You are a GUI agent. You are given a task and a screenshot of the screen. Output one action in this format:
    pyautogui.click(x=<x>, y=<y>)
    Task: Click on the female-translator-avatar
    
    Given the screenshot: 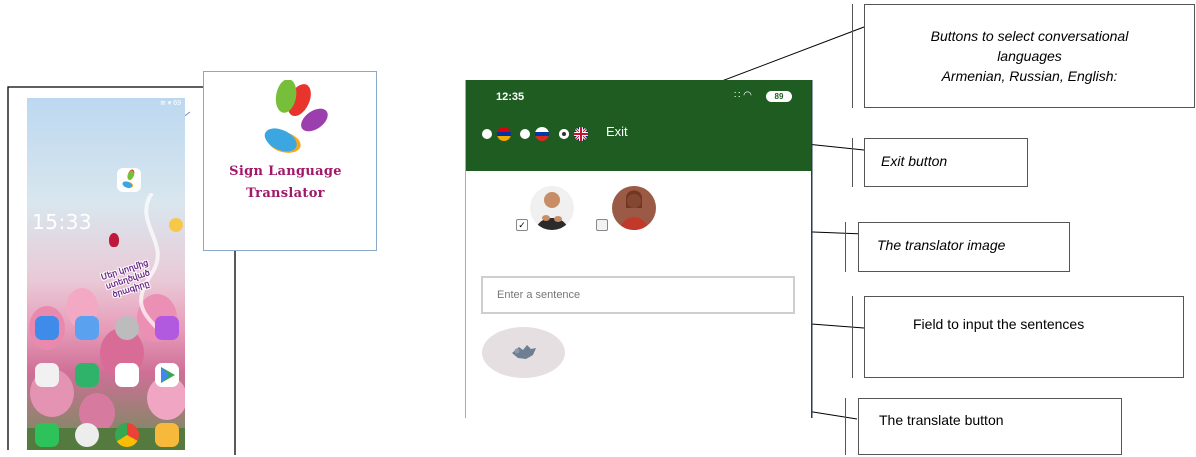 What is the action you would take?
    pyautogui.click(x=634, y=208)
    